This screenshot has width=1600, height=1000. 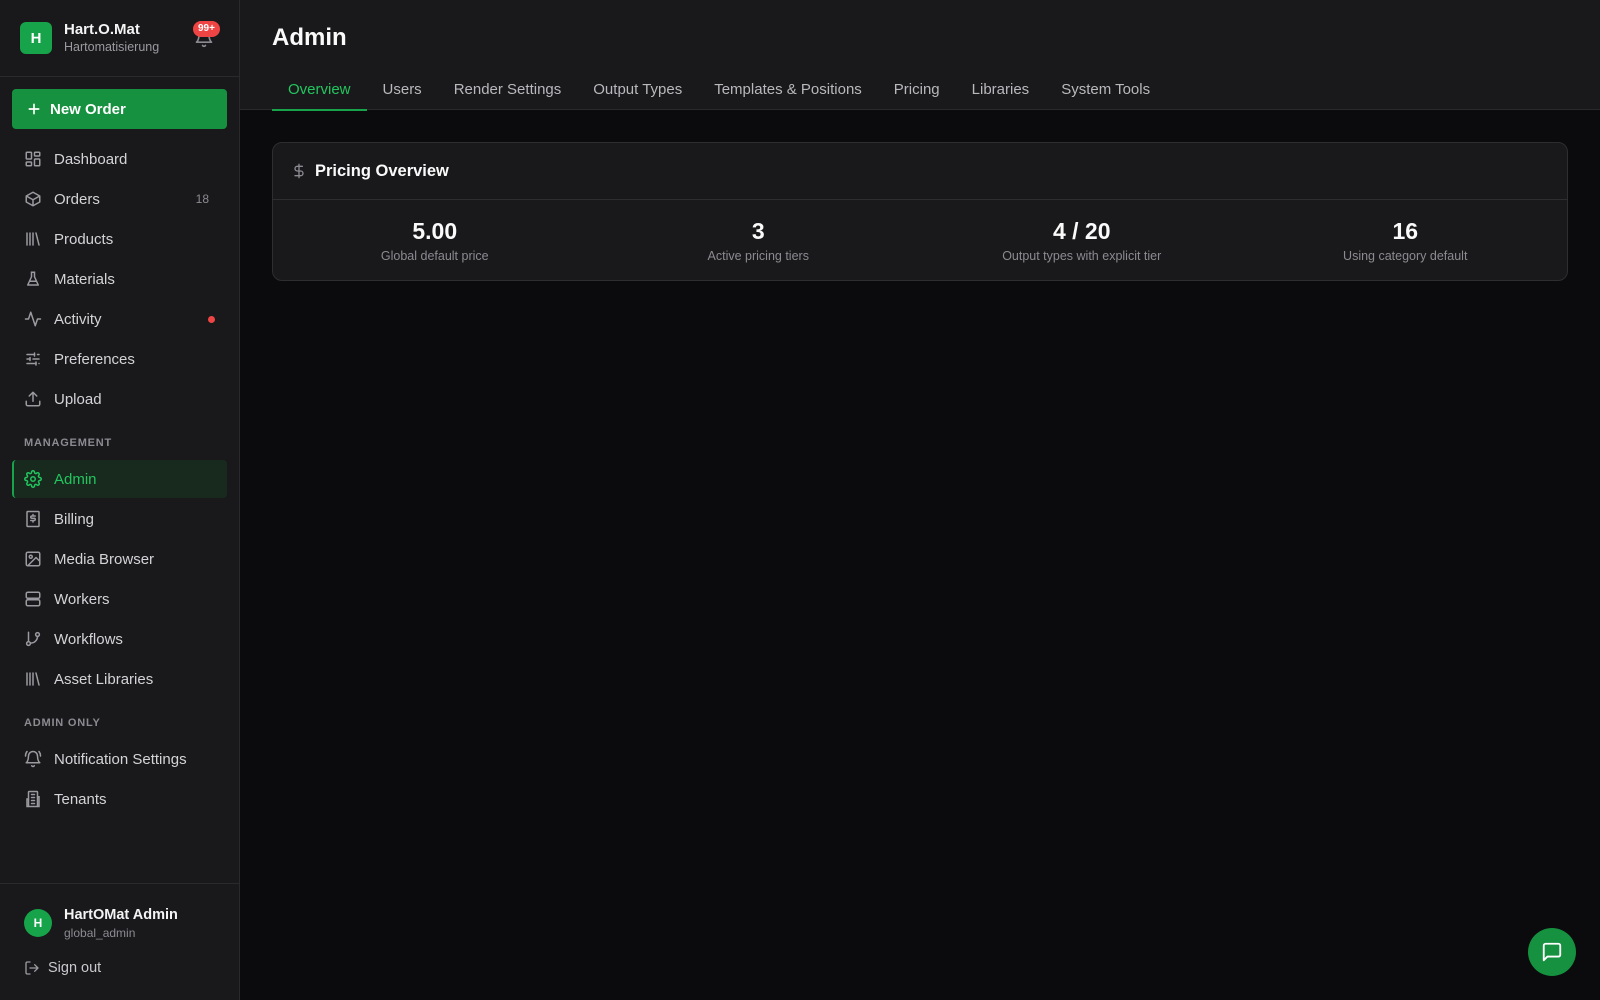 What do you see at coordinates (34, 109) in the screenshot?
I see `plus-icon` at bounding box center [34, 109].